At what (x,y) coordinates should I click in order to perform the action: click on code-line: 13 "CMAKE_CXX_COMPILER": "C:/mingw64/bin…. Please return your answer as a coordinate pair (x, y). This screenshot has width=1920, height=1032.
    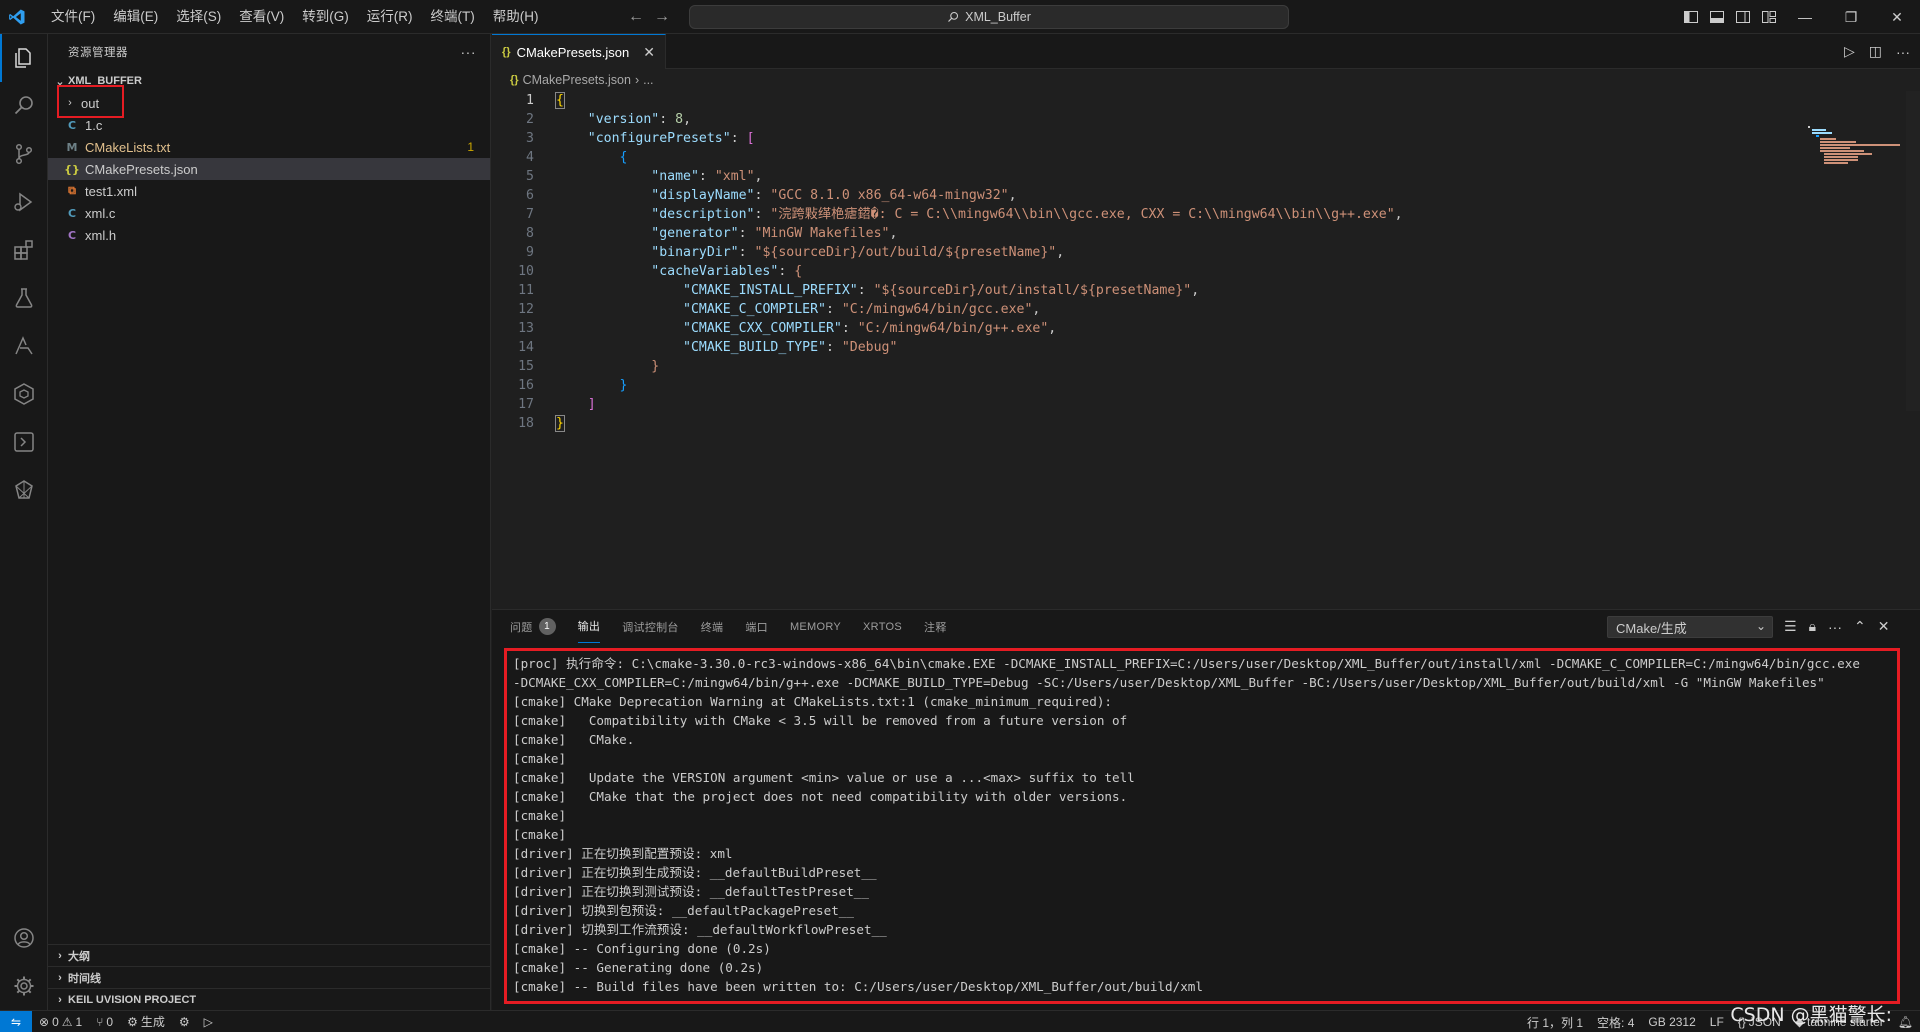
    Looking at the image, I should click on (1192, 328).